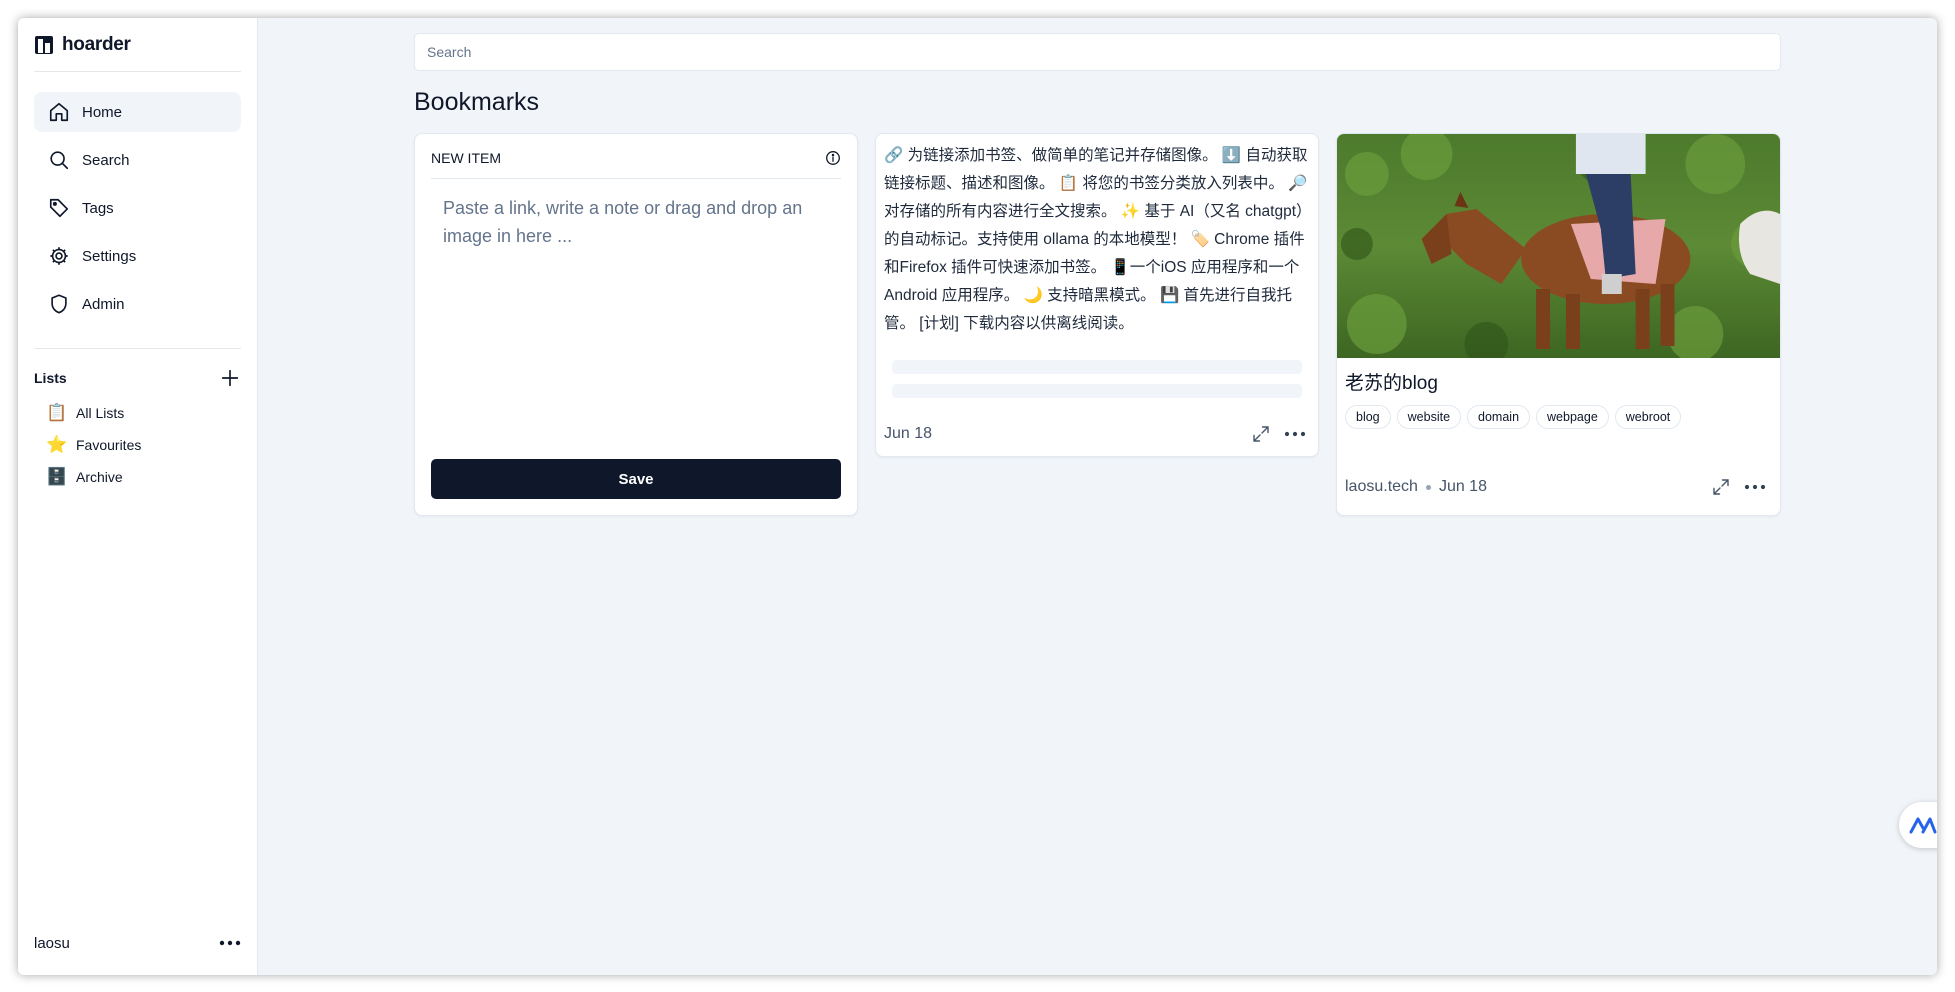 The width and height of the screenshot is (1955, 992). I want to click on clipboard-icon: 📋, so click(57, 412).